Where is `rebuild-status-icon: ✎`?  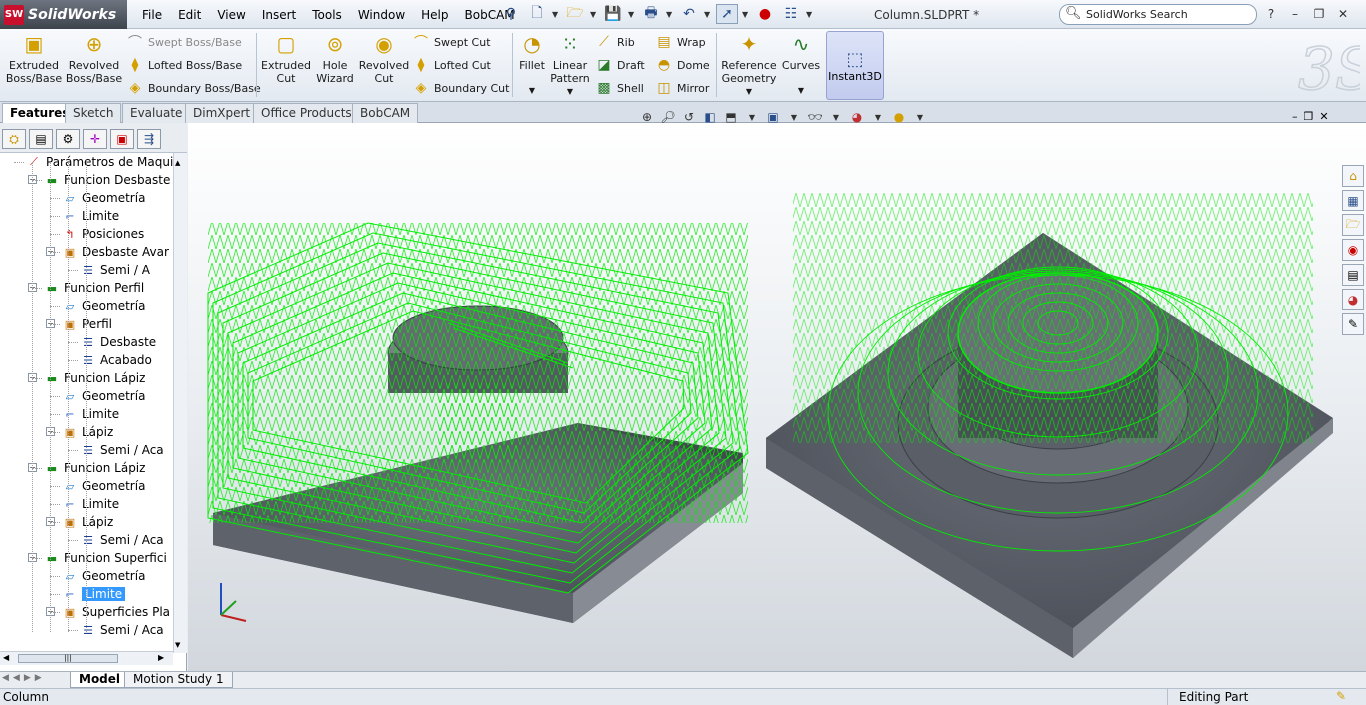
rebuild-status-icon: ✎ is located at coordinates (1341, 696).